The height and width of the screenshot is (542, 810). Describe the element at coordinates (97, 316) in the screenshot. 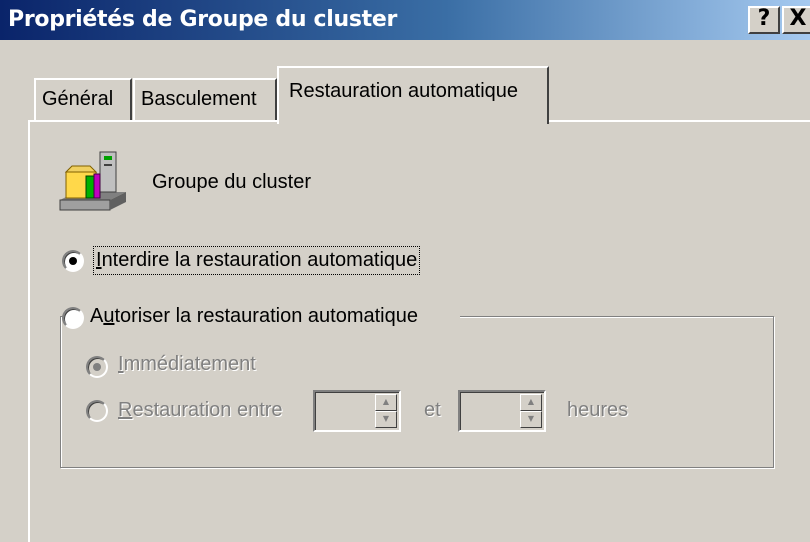

I see `allow-prefix: A` at that location.